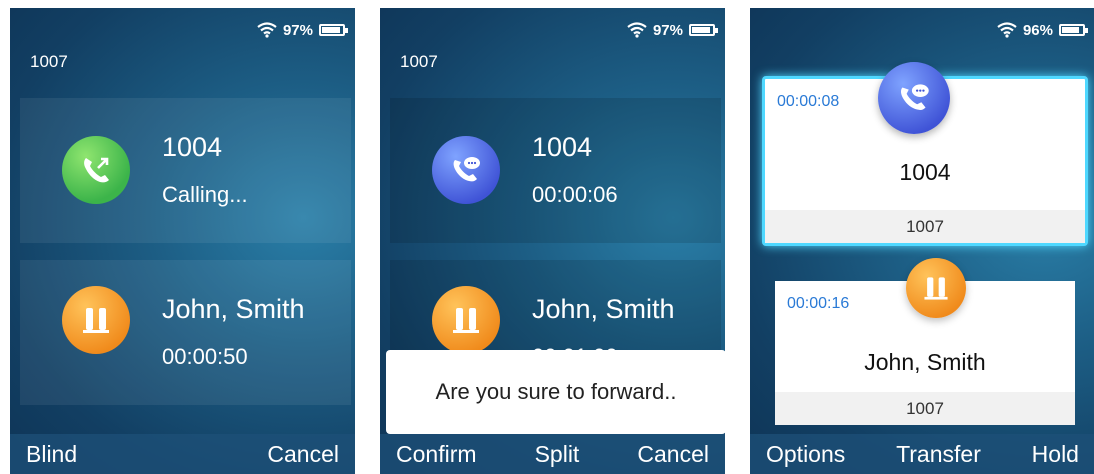  What do you see at coordinates (575, 194) in the screenshot?
I see `call-duration: 00:00:06` at bounding box center [575, 194].